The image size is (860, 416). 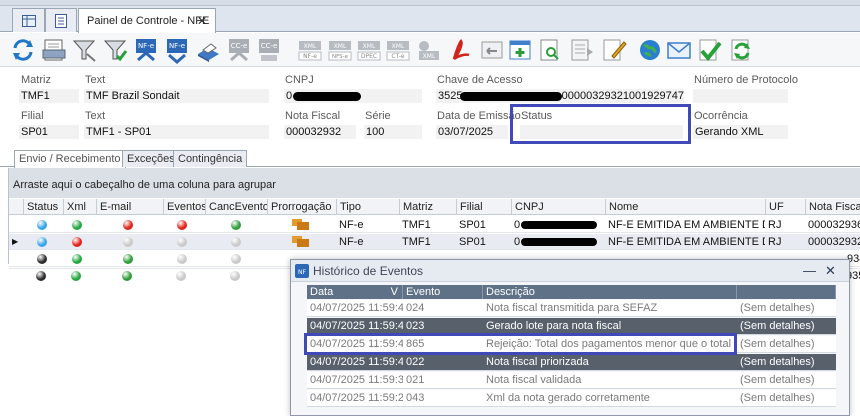 What do you see at coordinates (49, 132) in the screenshot?
I see `filial-field: SP01` at bounding box center [49, 132].